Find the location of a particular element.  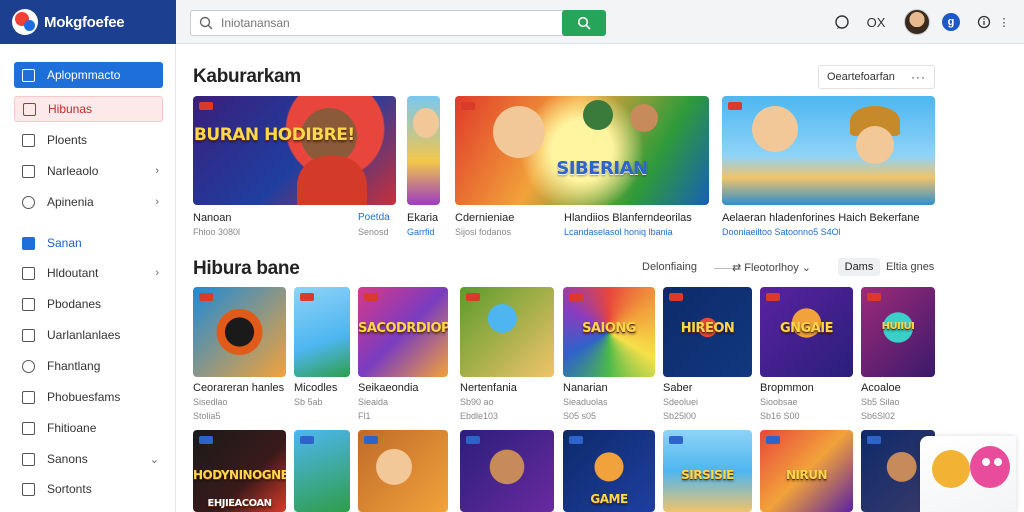

card-title: Cdernieniae is located at coordinates (484, 218).